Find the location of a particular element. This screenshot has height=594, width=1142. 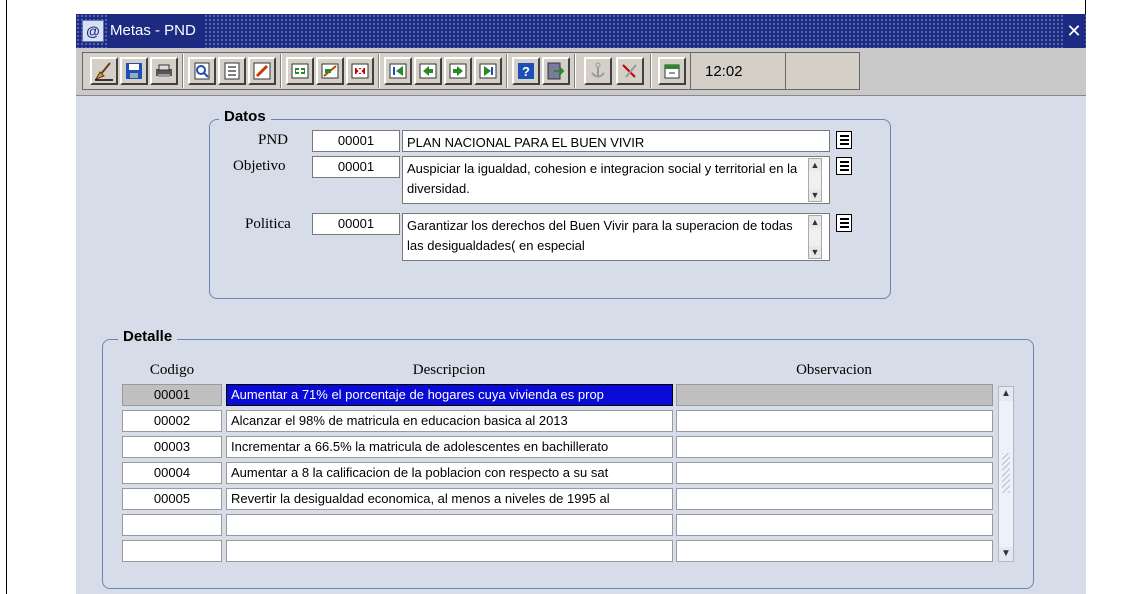

objetivo-label: Objetivo is located at coordinates (259, 166).